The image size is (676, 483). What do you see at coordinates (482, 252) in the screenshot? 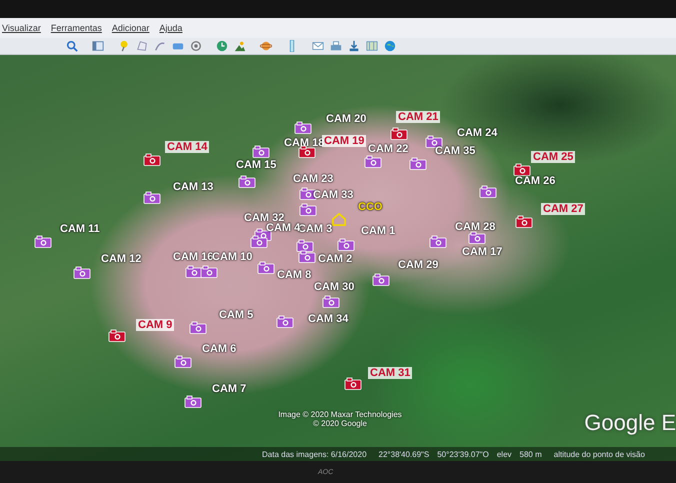
I see `marker-label: CAM 17` at bounding box center [482, 252].